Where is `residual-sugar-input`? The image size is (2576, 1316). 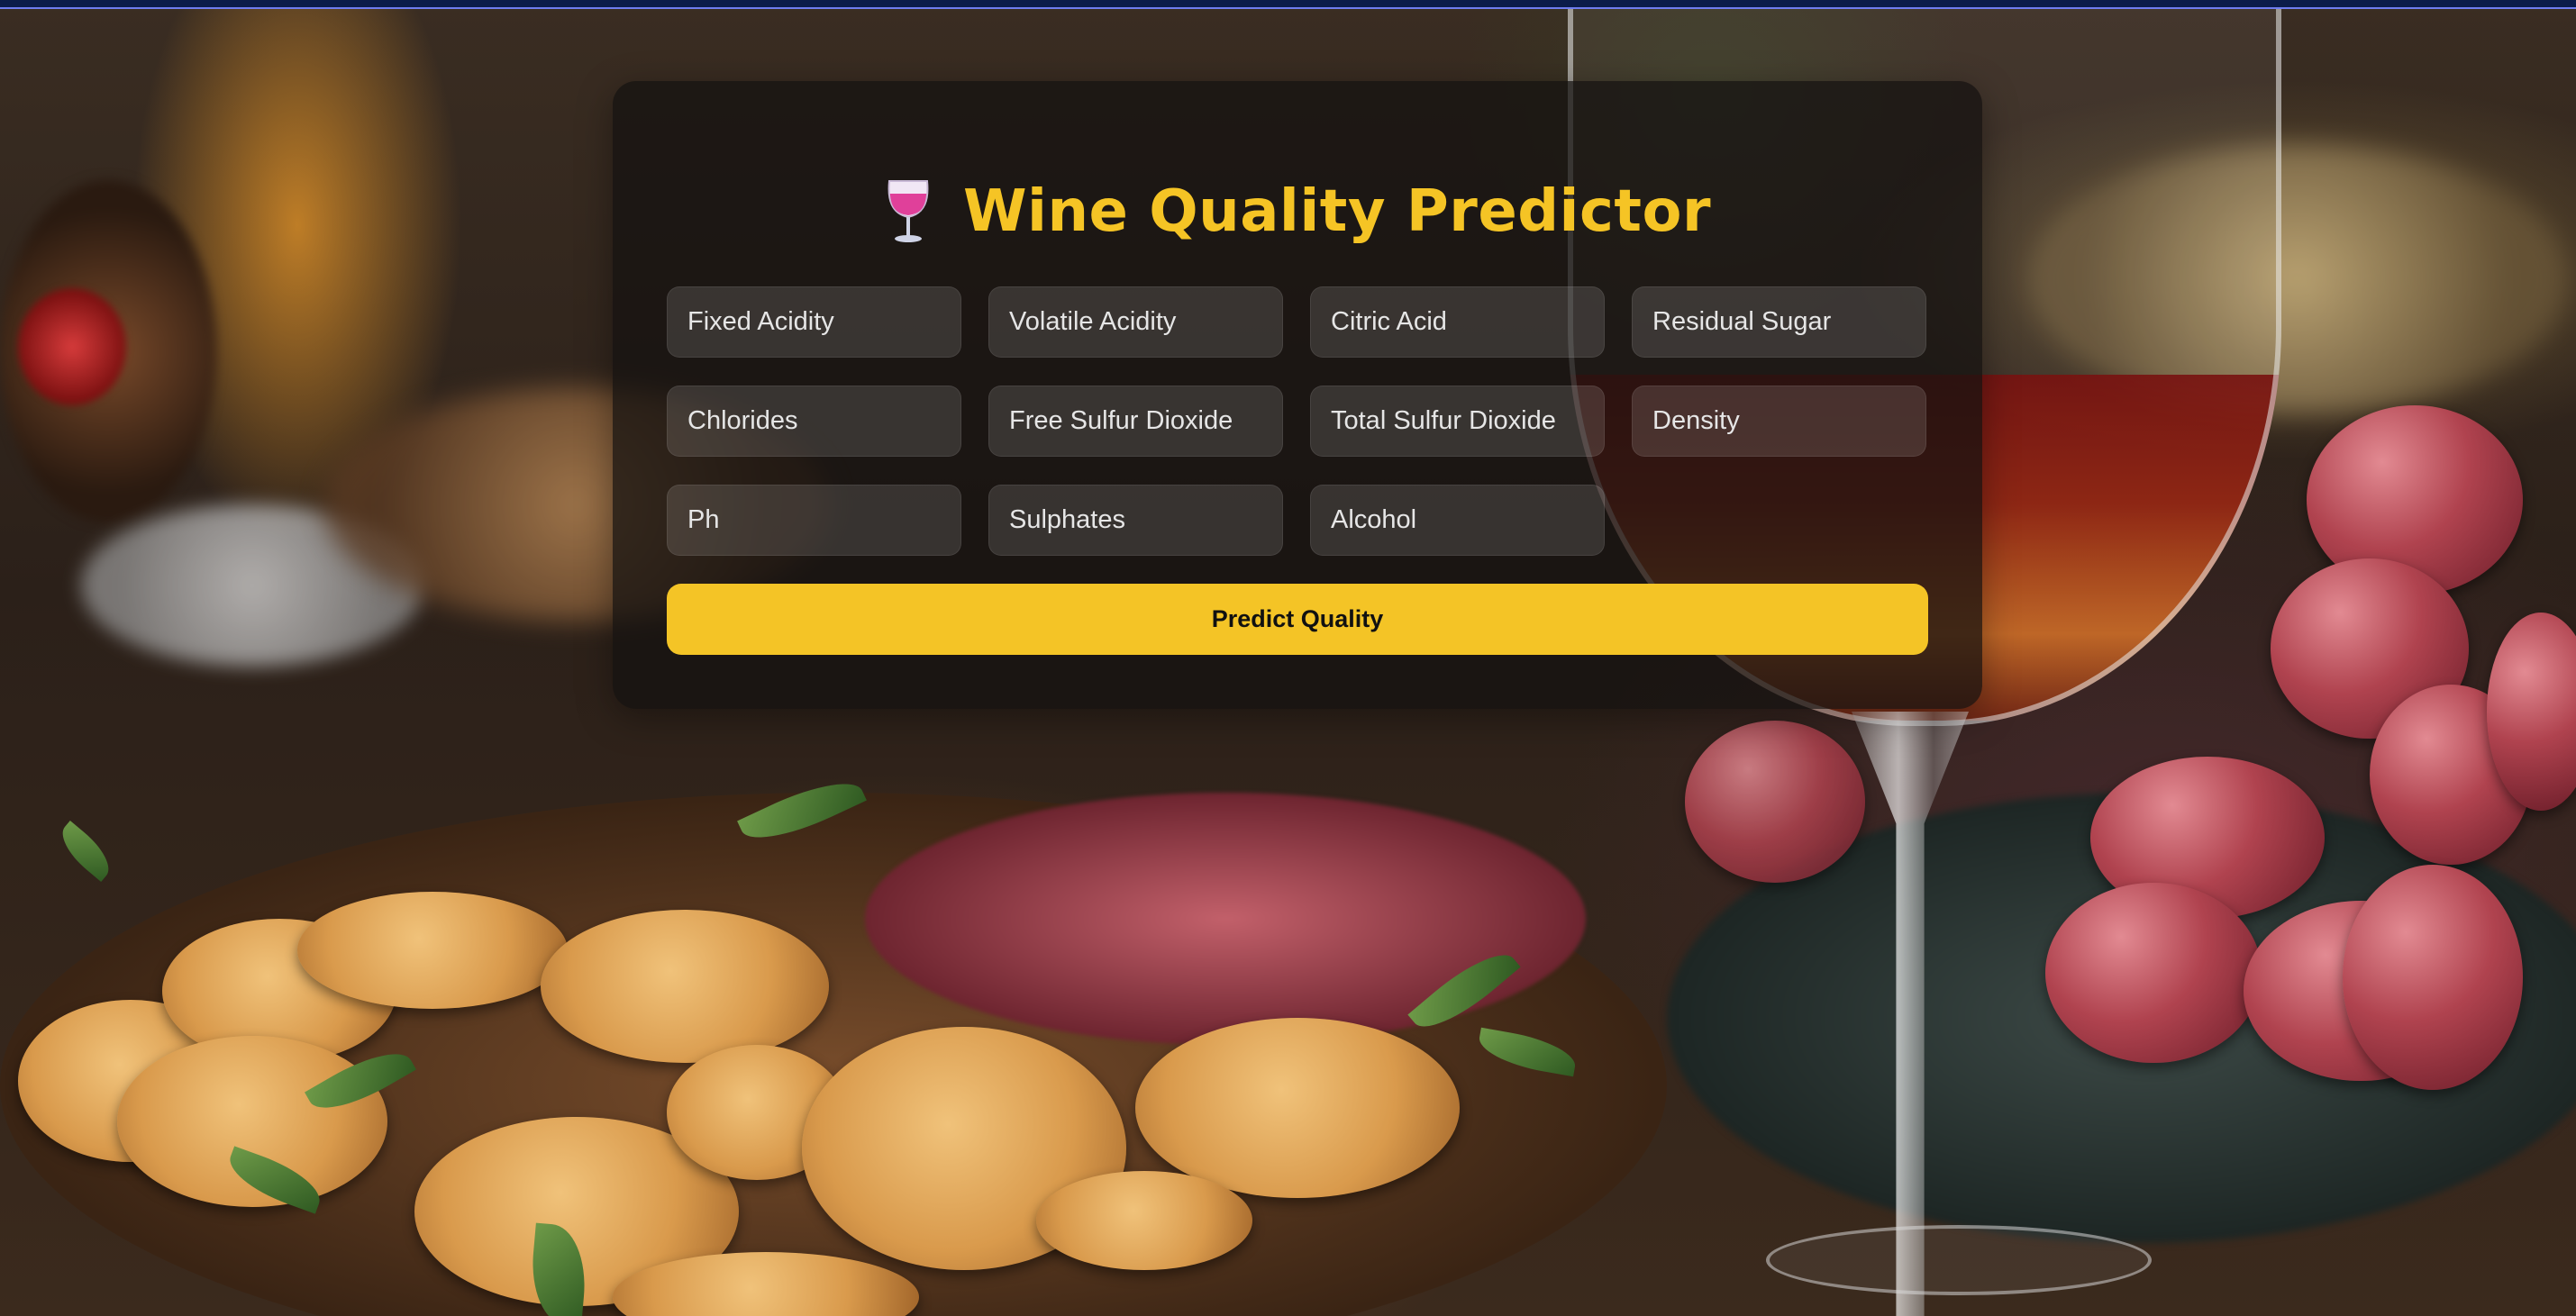
residual-sugar-input is located at coordinates (1779, 322).